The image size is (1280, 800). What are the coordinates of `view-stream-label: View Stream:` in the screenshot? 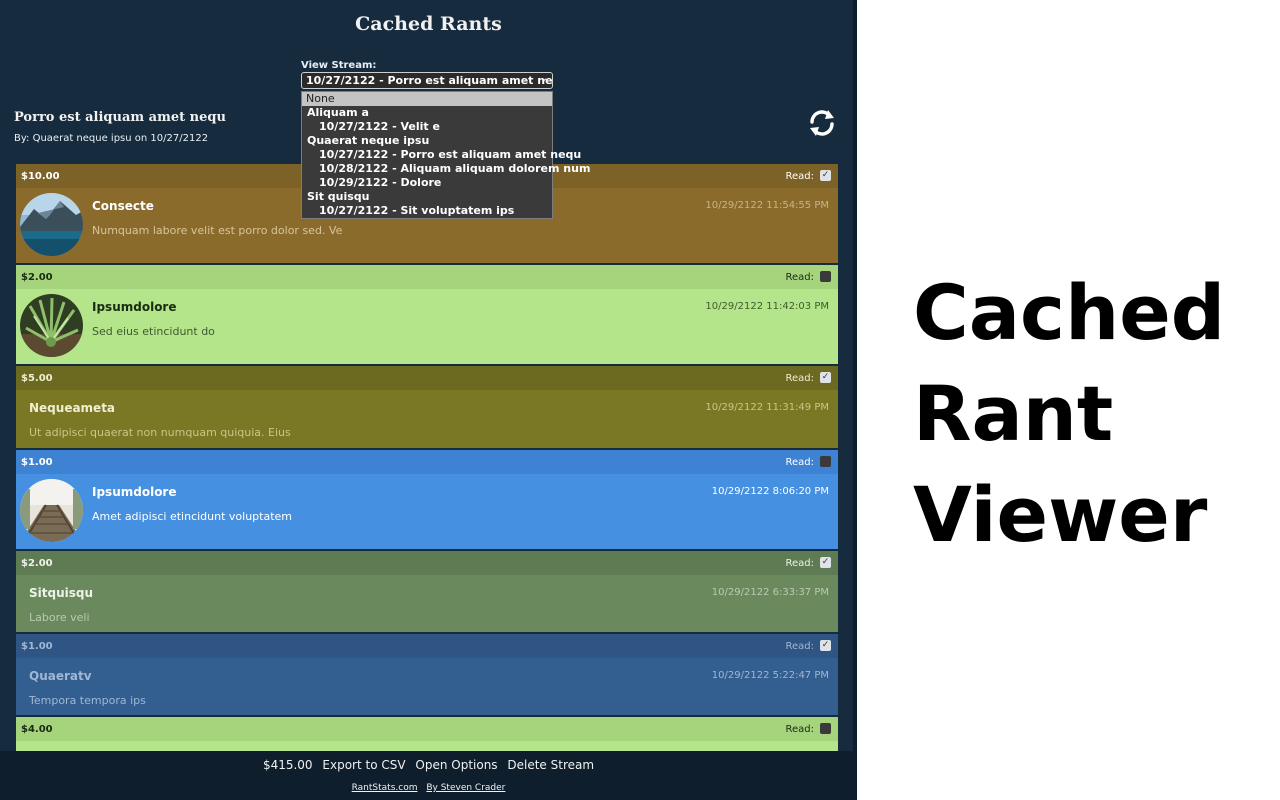 It's located at (339, 65).